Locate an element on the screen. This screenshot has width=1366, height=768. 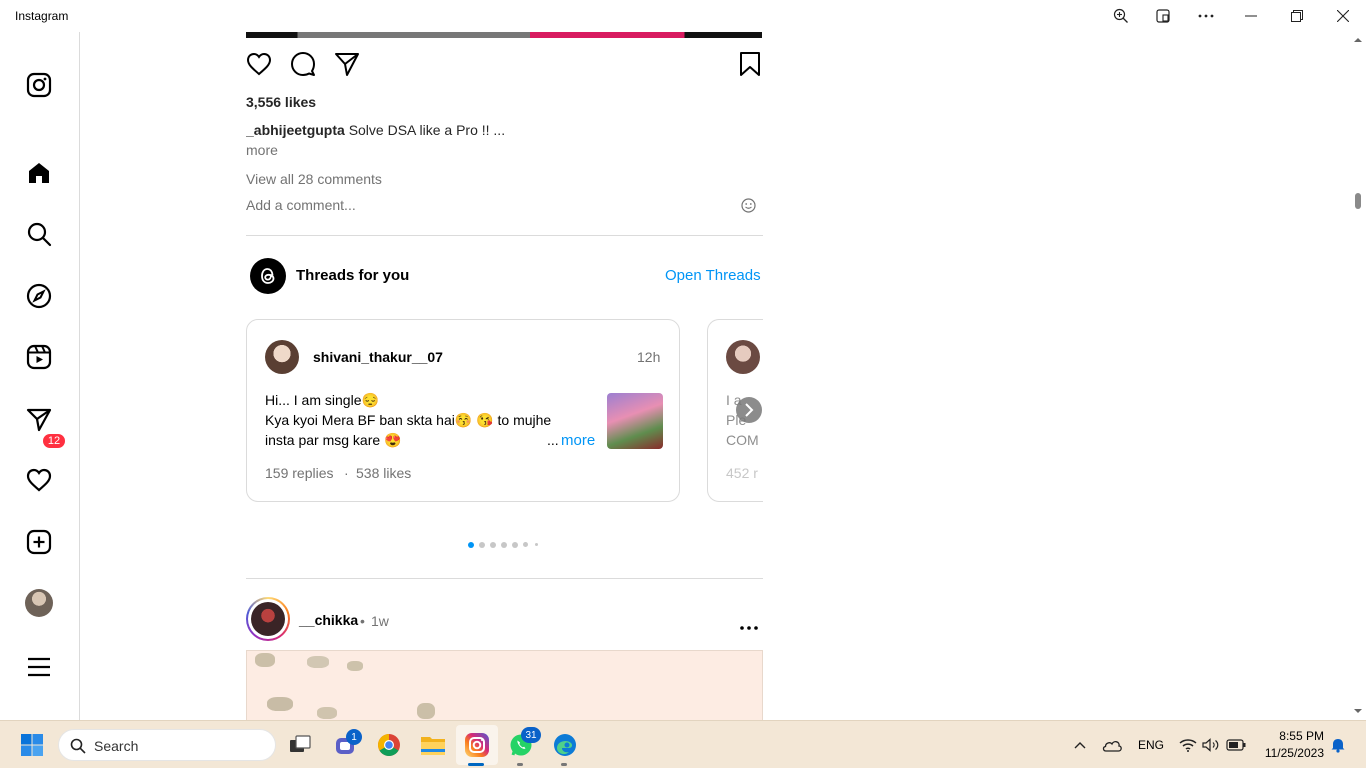
caption-more-link: more is located at coordinates (262, 150).